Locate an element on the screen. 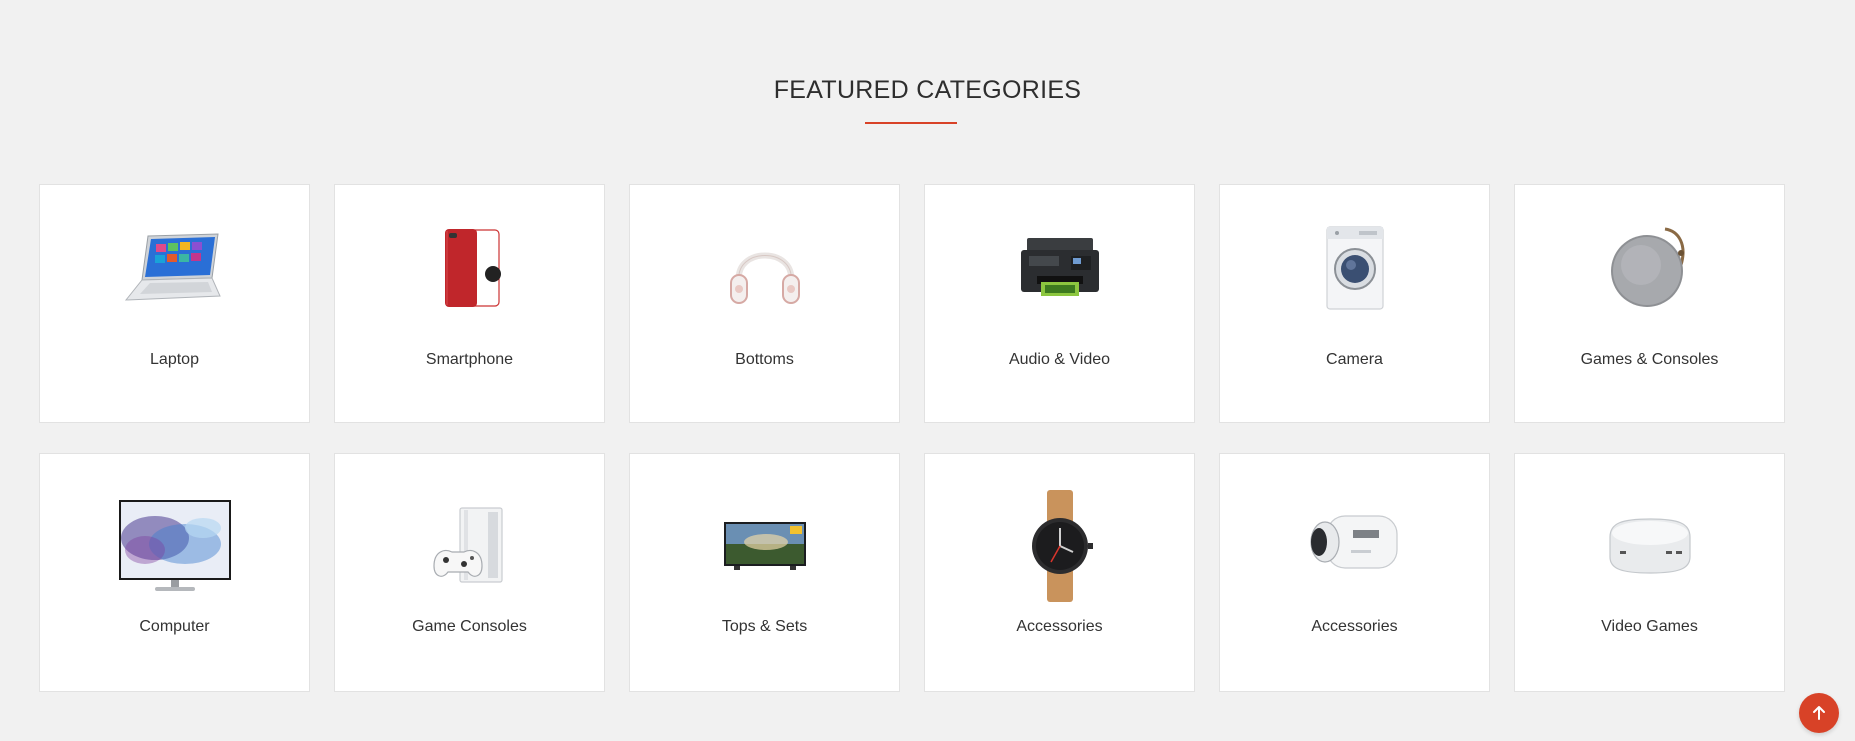  category-card-laptop: Laptop is located at coordinates (174, 303).